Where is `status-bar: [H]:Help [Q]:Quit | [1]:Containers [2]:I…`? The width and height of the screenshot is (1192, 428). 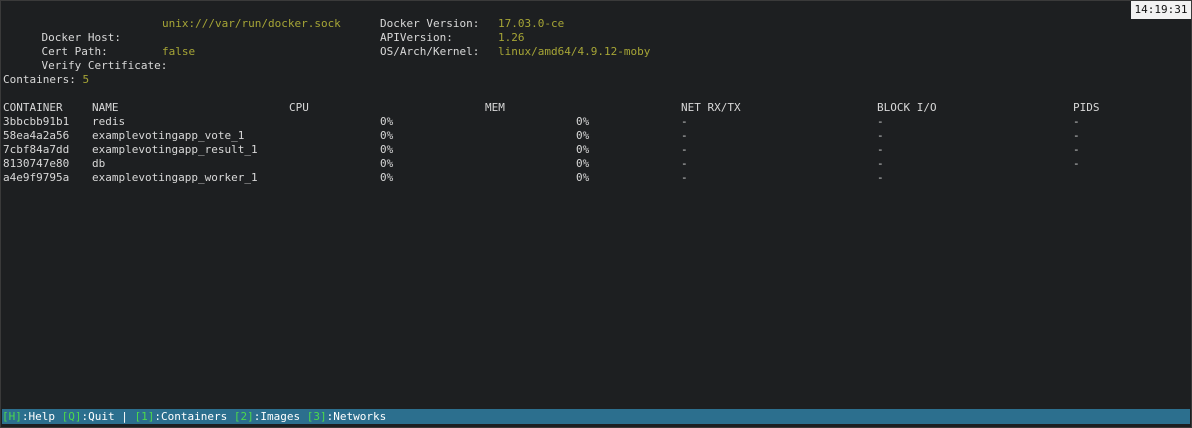 status-bar: [H]:Help [Q]:Quit | [1]:Containers [2]:I… is located at coordinates (596, 416).